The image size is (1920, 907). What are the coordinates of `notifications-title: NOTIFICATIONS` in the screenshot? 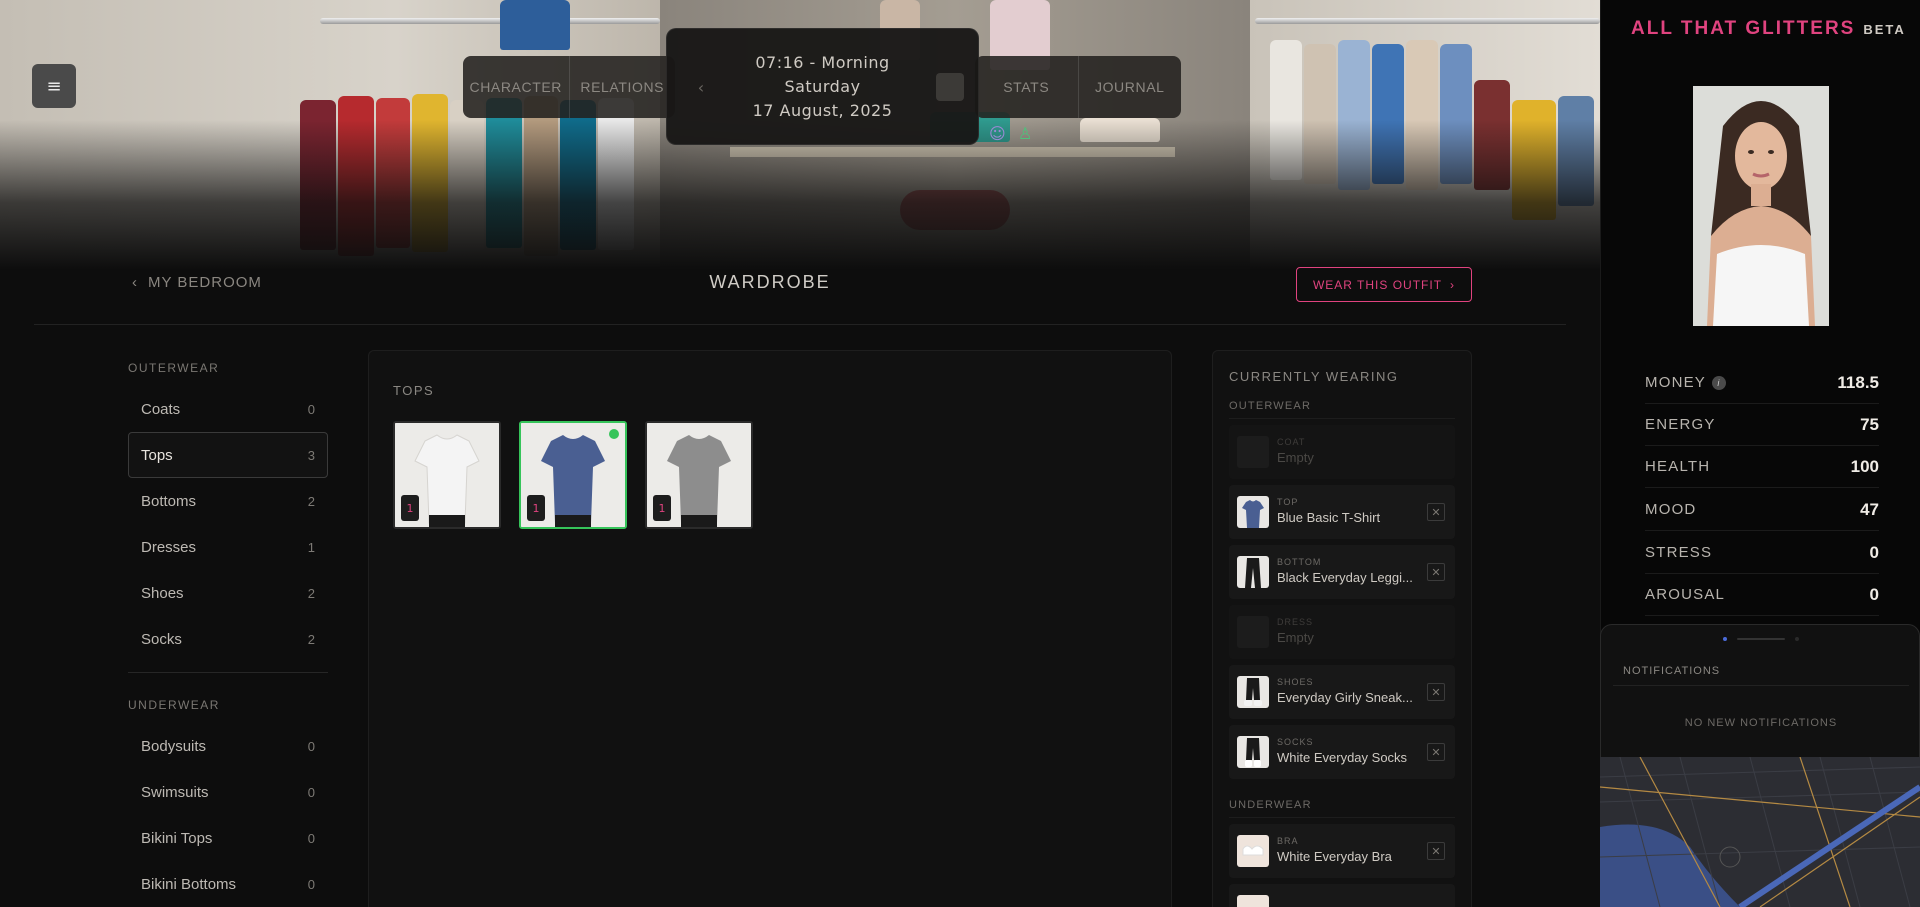 It's located at (1672, 671).